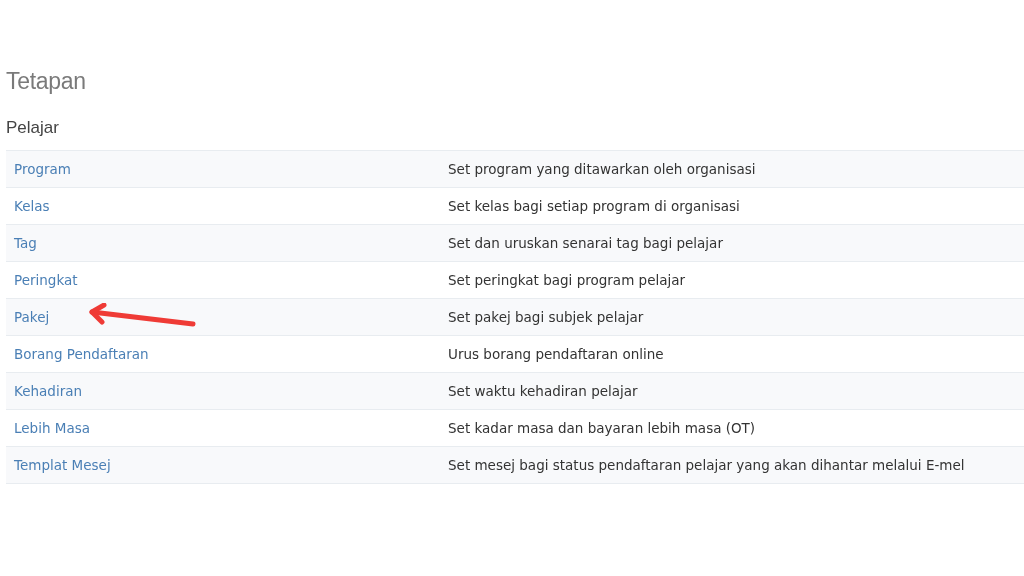 This screenshot has height=576, width=1024. What do you see at coordinates (48, 391) in the screenshot?
I see `settings-link: Kehadiran` at bounding box center [48, 391].